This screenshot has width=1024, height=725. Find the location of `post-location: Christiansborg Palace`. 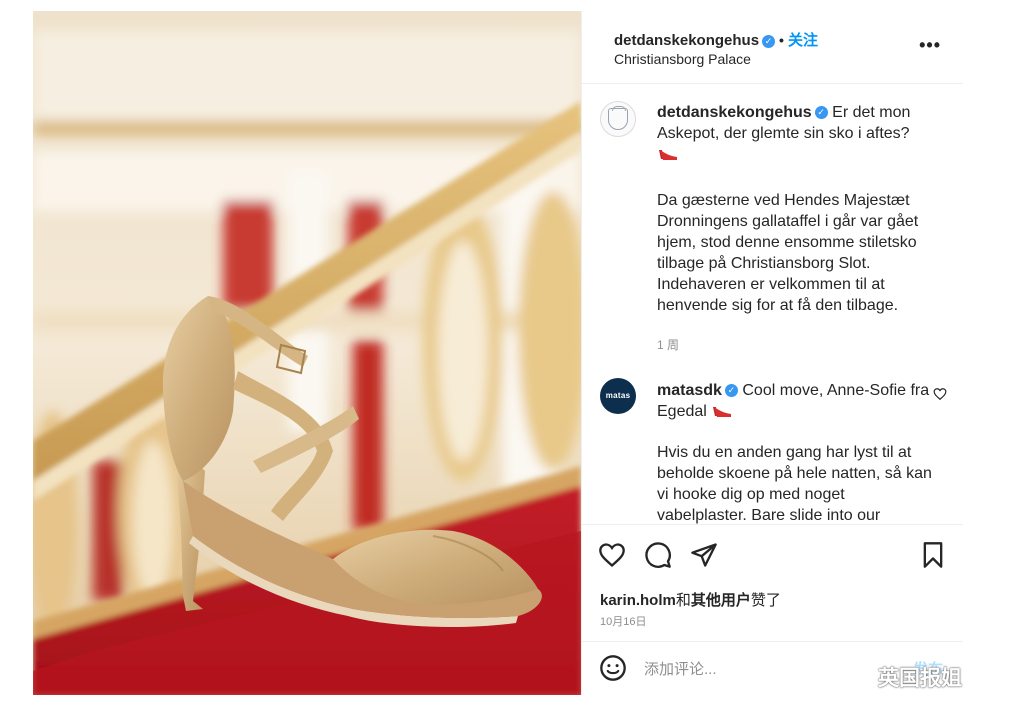

post-location: Christiansborg Palace is located at coordinates (682, 59).